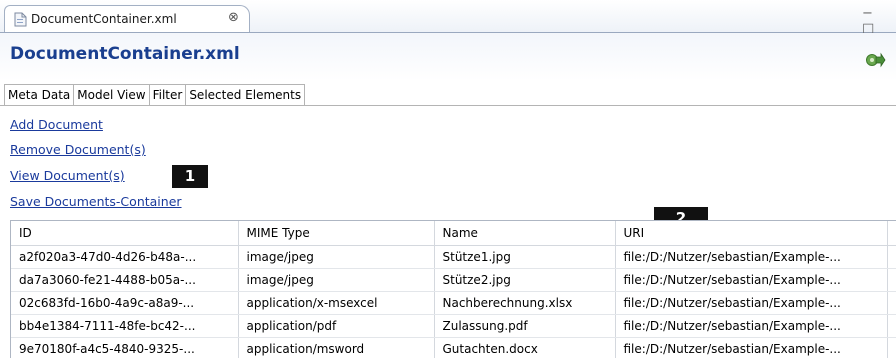  I want to click on add-document-link: Add Document, so click(56, 124).